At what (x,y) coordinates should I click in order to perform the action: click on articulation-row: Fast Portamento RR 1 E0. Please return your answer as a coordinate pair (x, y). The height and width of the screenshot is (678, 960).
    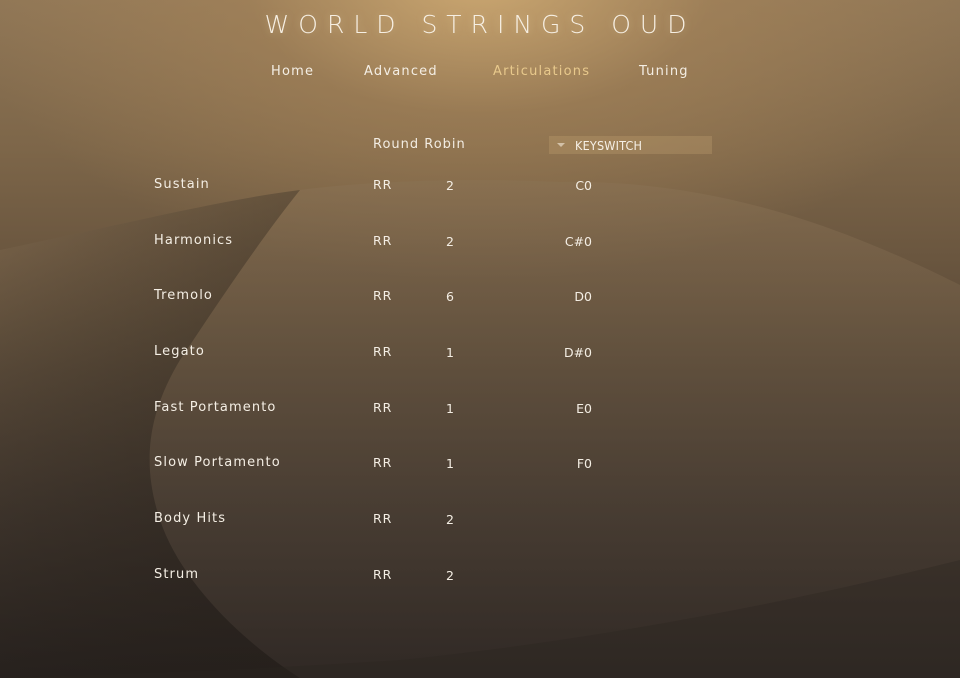
    Looking at the image, I should click on (480, 410).